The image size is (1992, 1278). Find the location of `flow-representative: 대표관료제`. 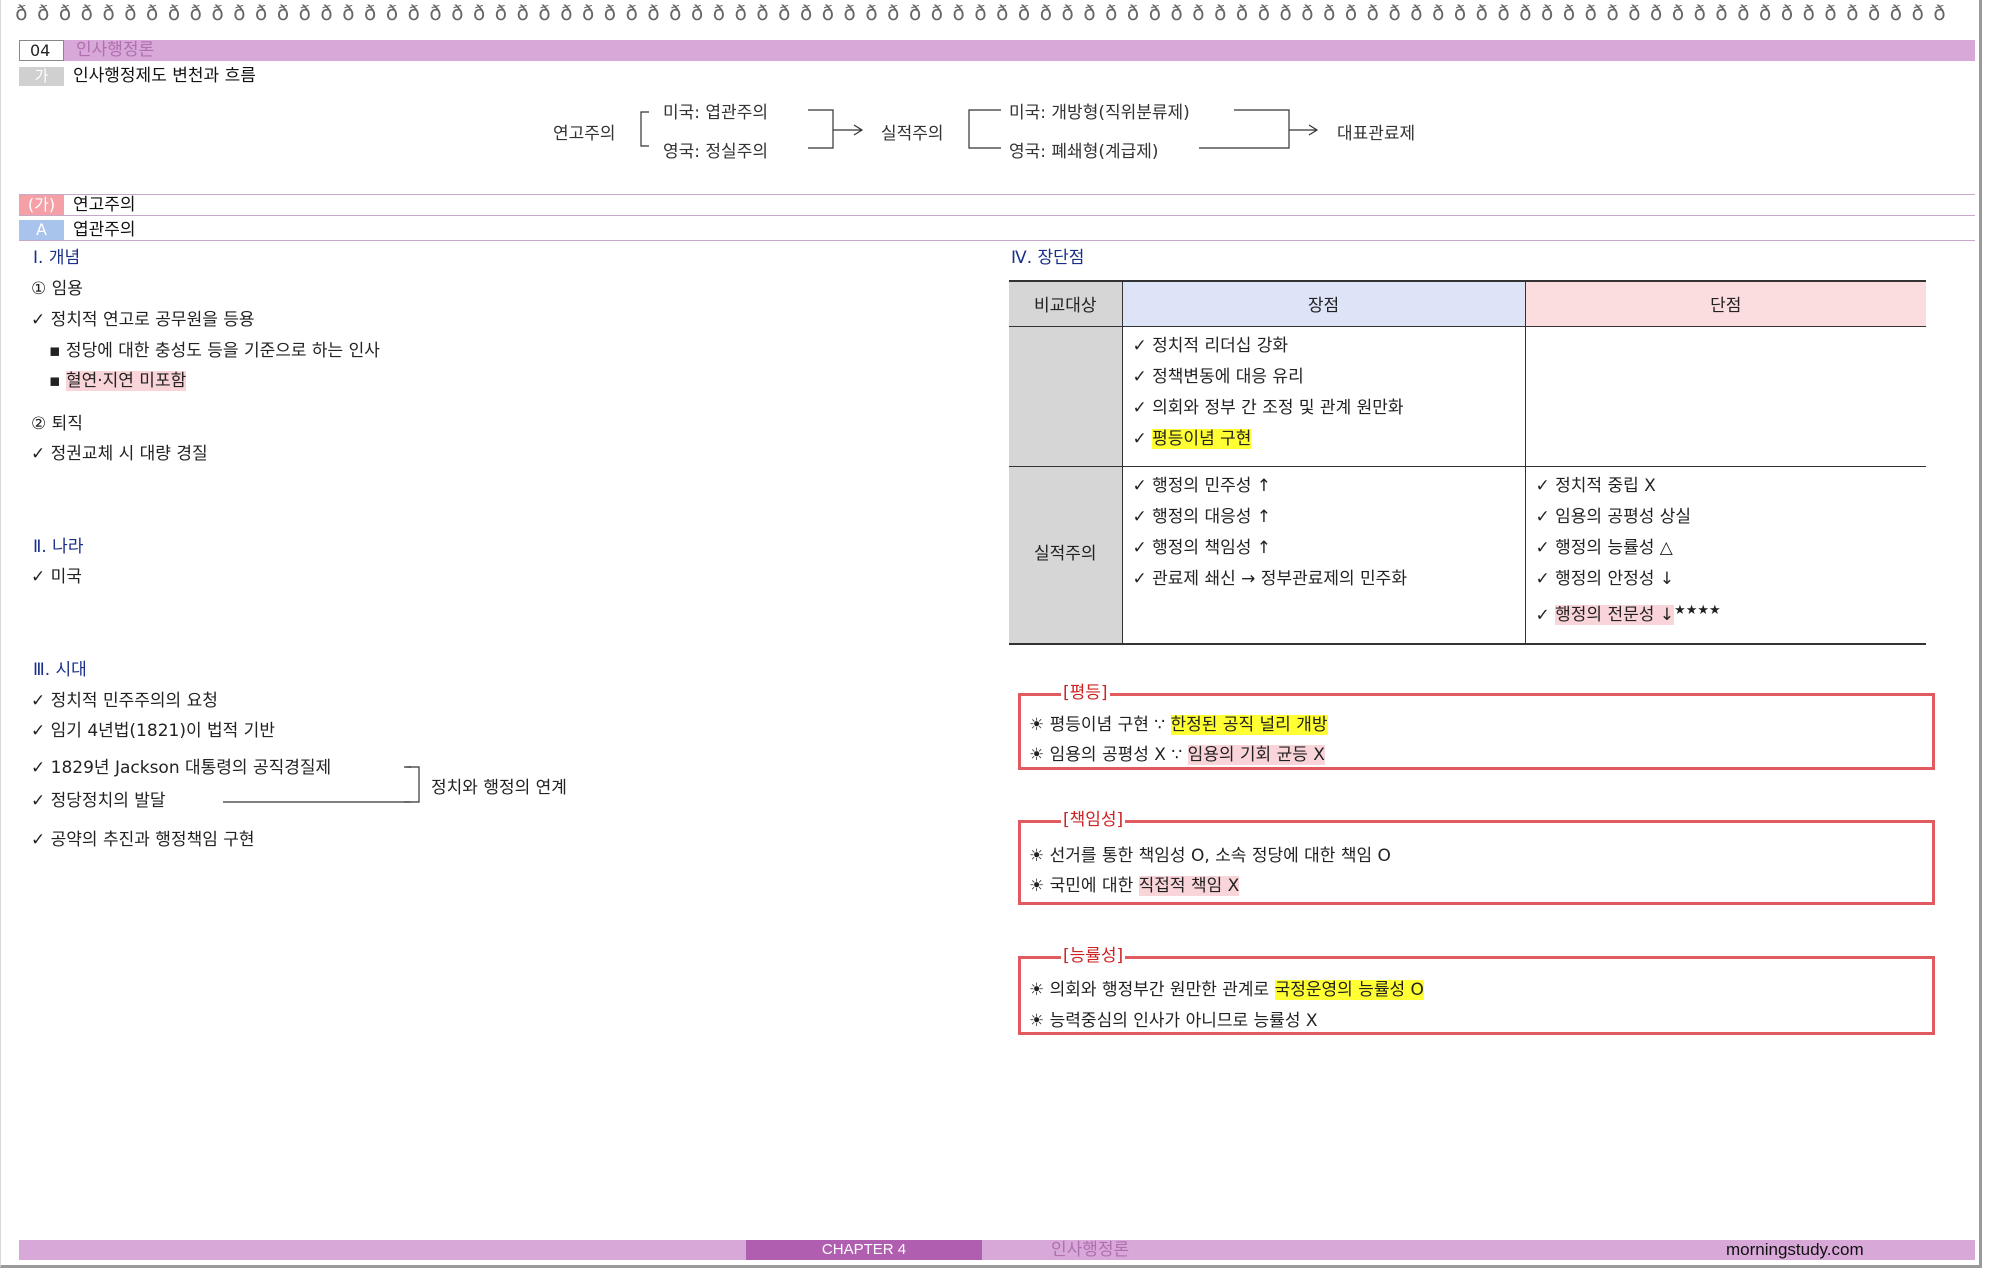

flow-representative: 대표관료제 is located at coordinates (1376, 134).